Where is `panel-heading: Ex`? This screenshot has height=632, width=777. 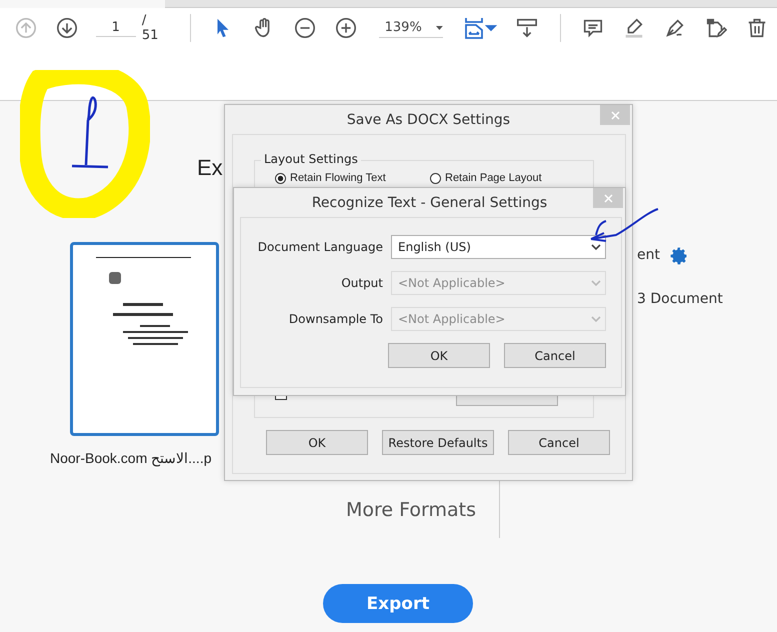 panel-heading: Ex is located at coordinates (210, 168).